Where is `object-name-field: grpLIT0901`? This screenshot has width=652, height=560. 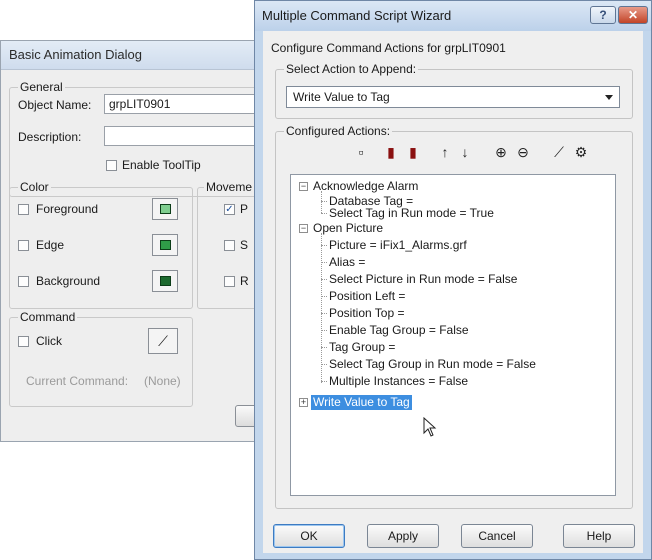 object-name-field: grpLIT0901 is located at coordinates (184, 104).